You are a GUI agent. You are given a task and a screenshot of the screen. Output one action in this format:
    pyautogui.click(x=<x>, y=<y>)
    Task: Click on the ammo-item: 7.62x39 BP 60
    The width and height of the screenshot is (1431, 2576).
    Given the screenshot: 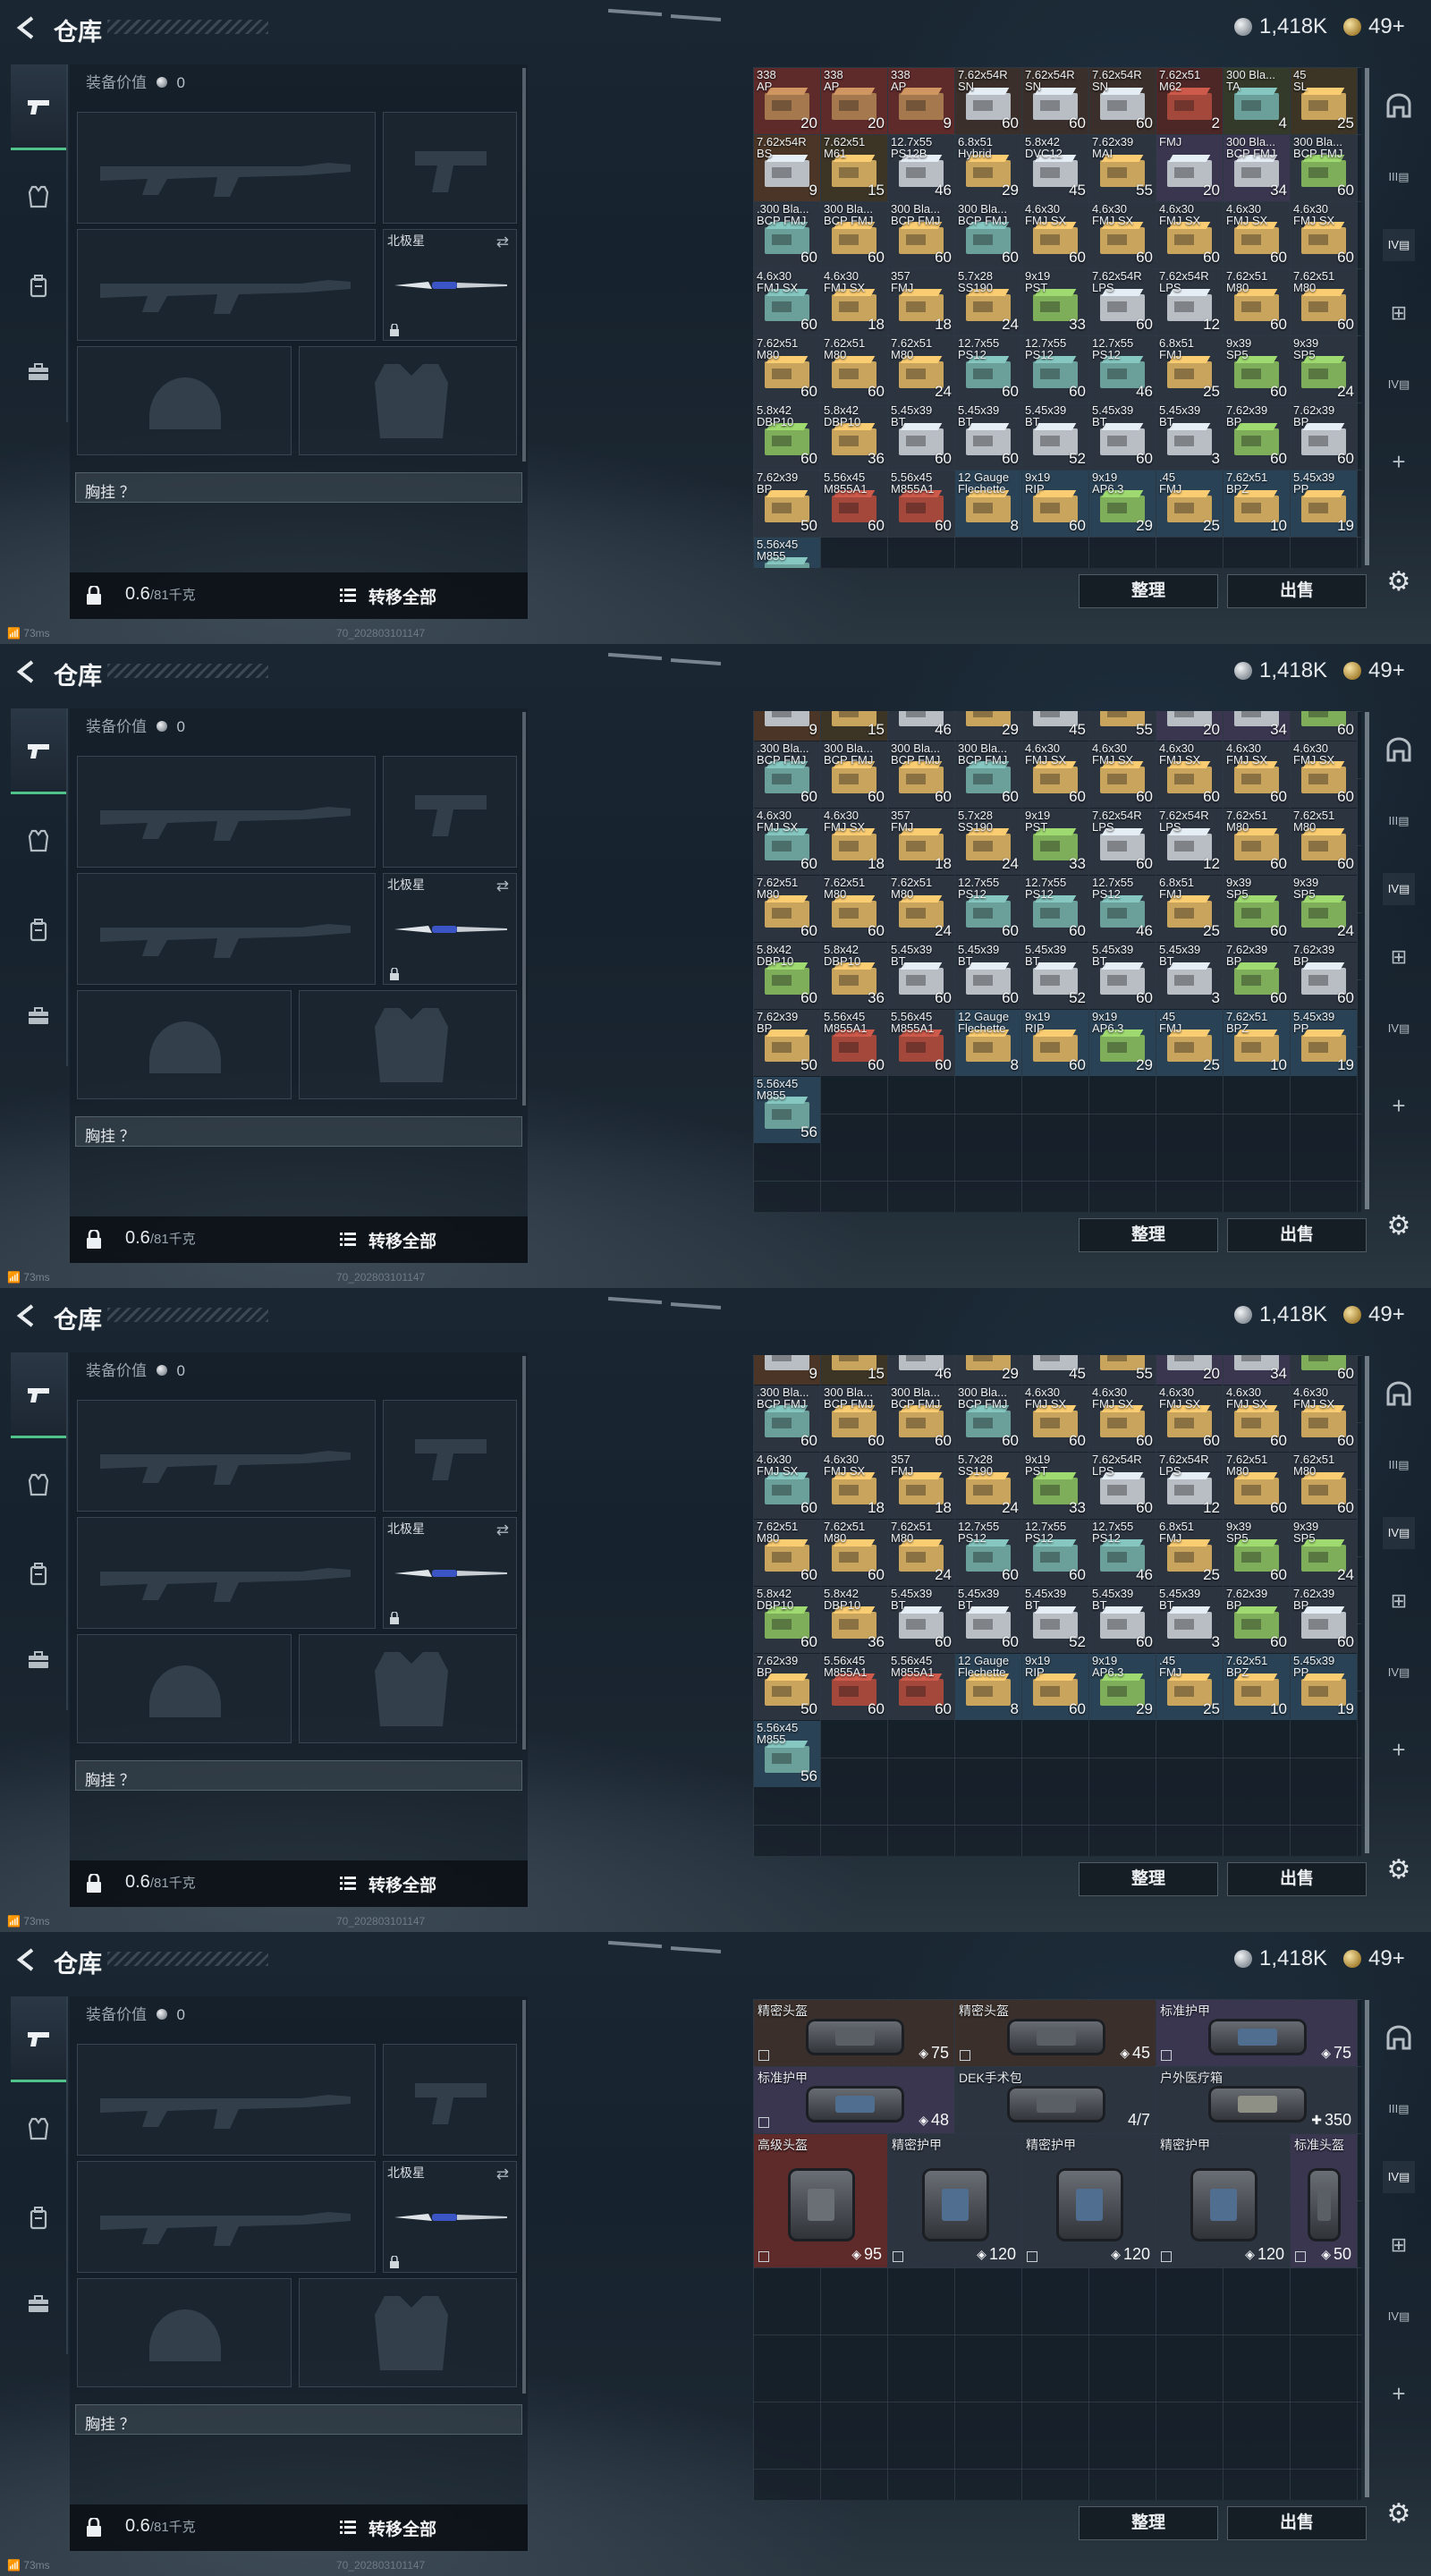 What is the action you would take?
    pyautogui.click(x=1257, y=436)
    